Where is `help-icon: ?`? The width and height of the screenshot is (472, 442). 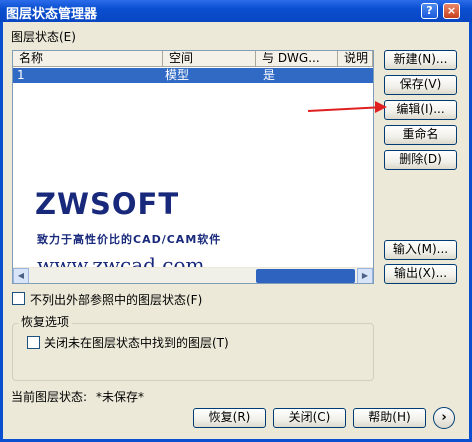 help-icon: ? is located at coordinates (429, 11).